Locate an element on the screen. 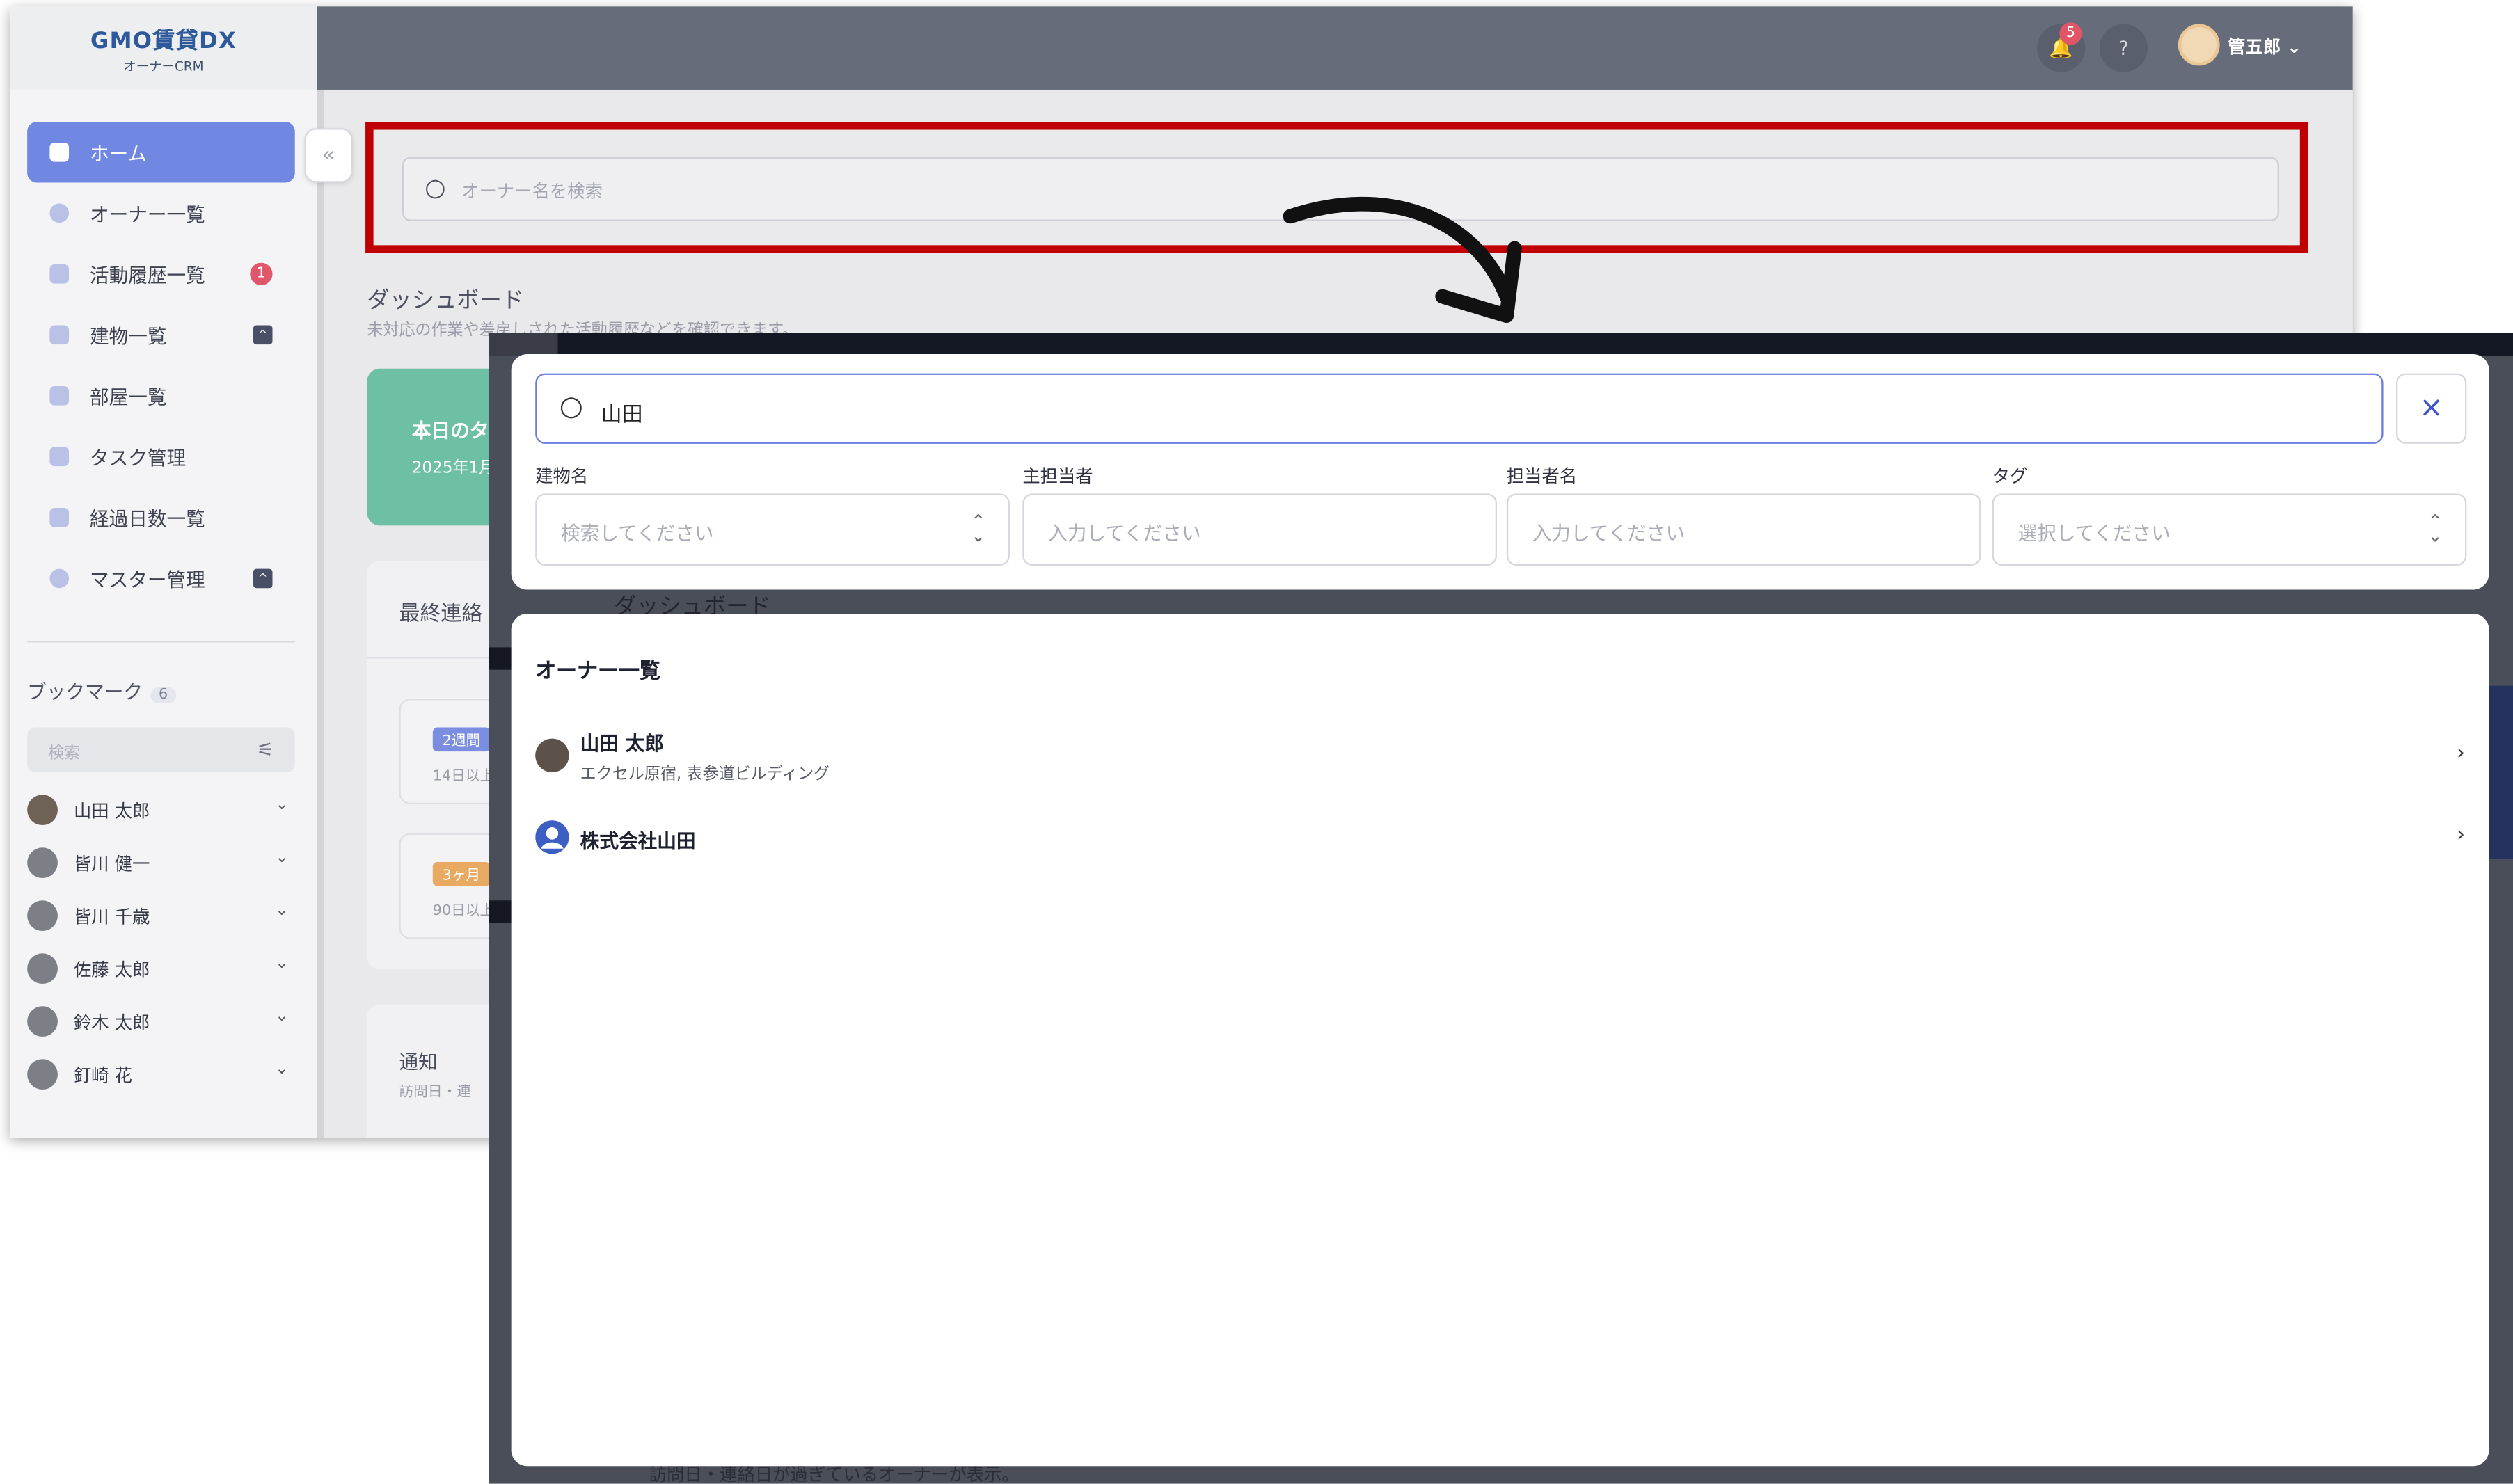  staff-name-placeholder: 入力してください is located at coordinates (1609, 533).